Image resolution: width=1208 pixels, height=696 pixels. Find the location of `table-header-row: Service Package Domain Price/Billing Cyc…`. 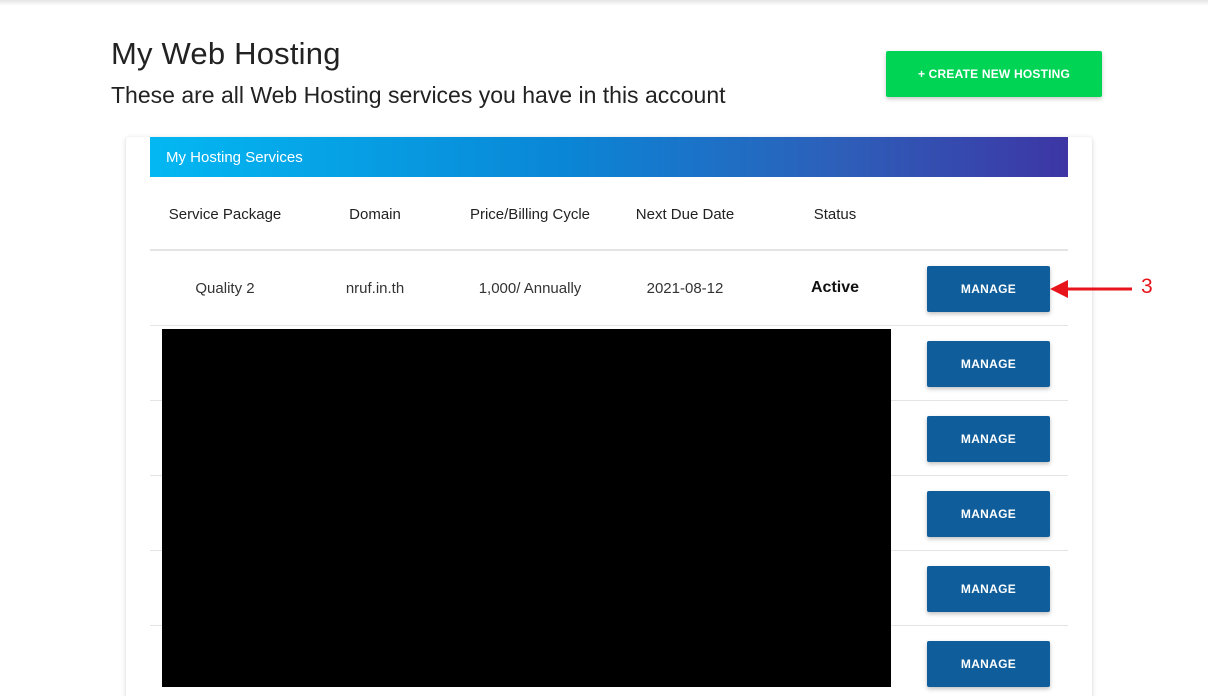

table-header-row: Service Package Domain Price/Billing Cyc… is located at coordinates (609, 214).